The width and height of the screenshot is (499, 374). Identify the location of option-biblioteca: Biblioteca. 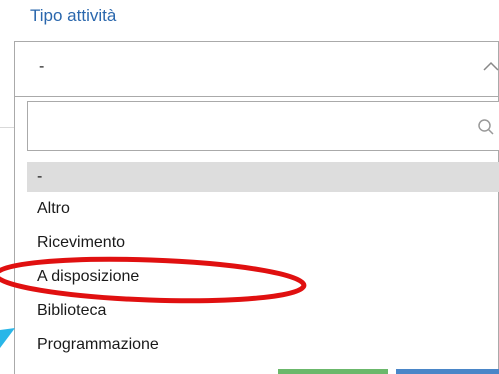
(263, 311).